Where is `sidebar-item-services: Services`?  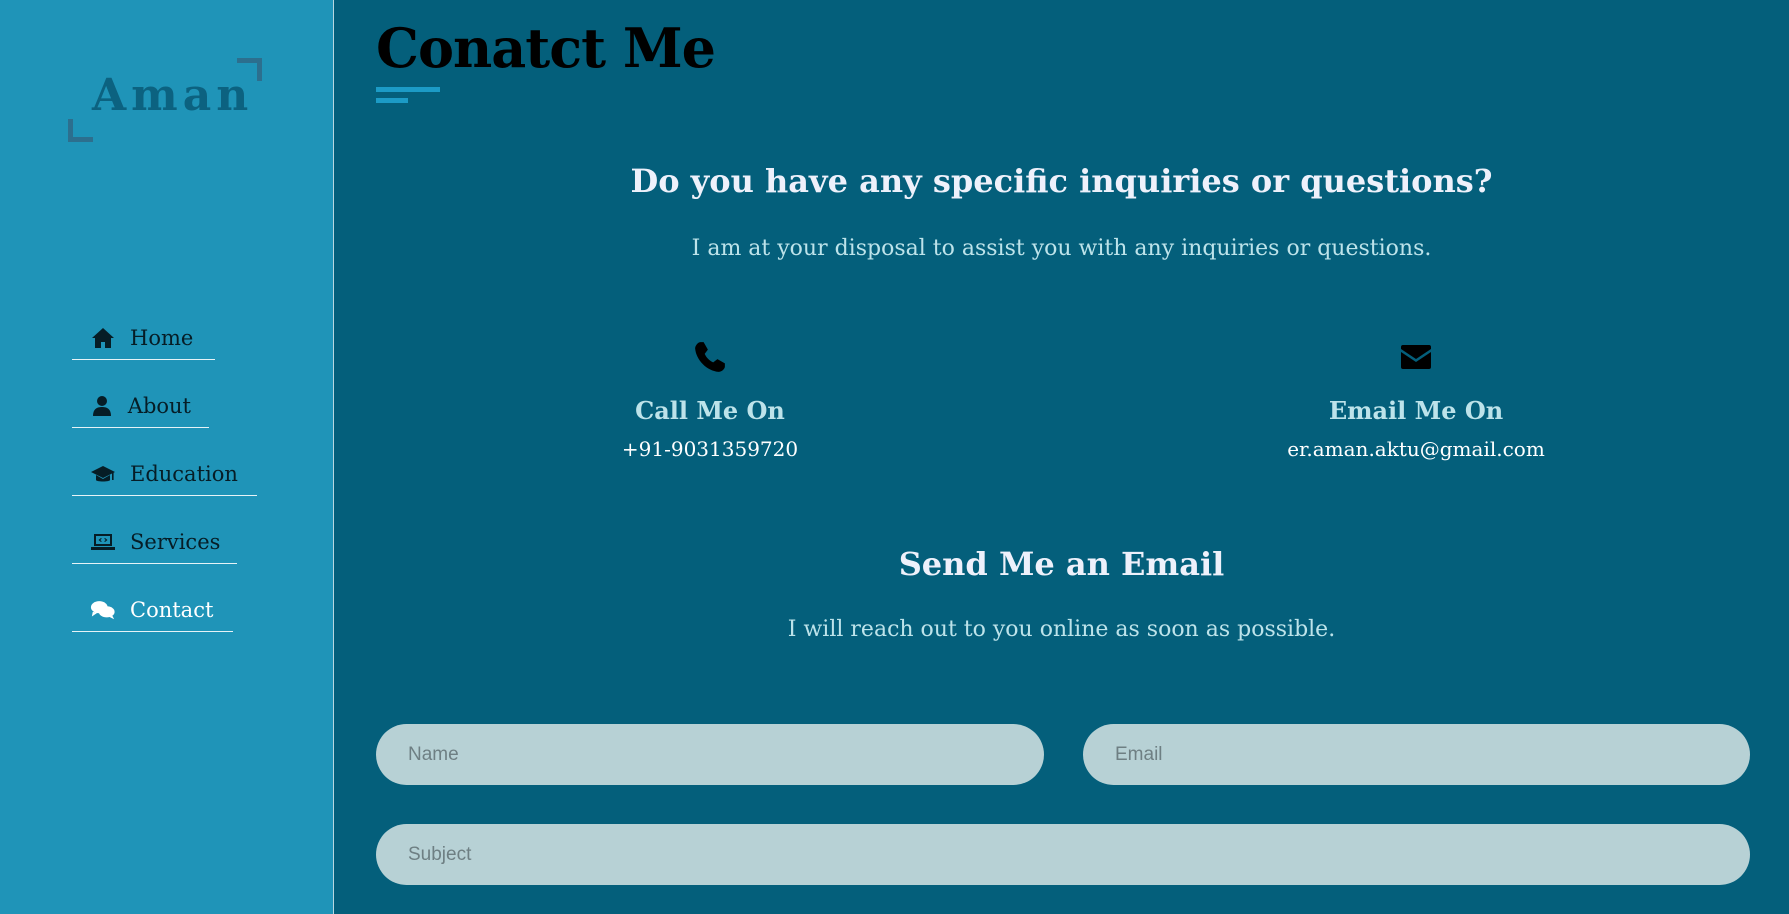 sidebar-item-services: Services is located at coordinates (154, 542).